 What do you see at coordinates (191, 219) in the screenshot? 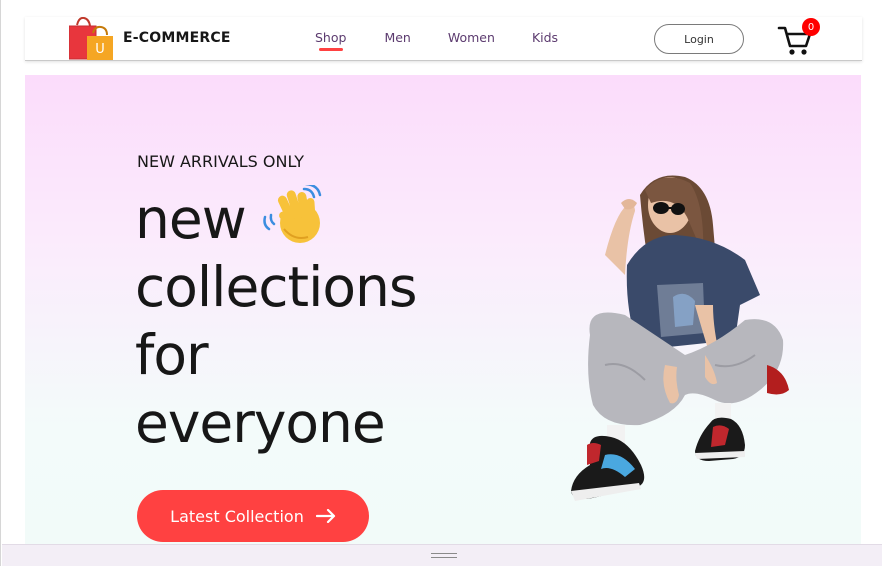
I see `headline-word: new` at bounding box center [191, 219].